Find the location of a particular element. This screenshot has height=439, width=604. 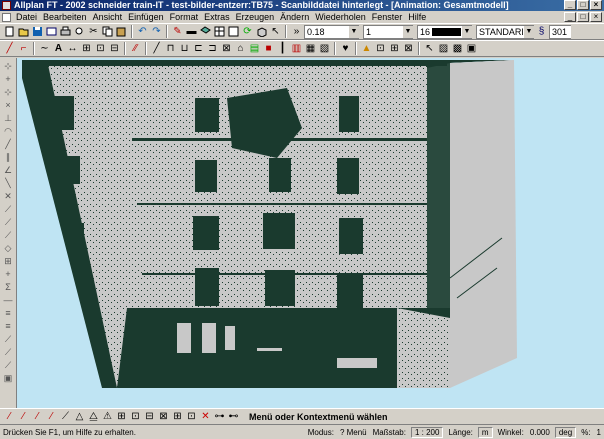

group-icon: ⊞ is located at coordinates (121, 416).